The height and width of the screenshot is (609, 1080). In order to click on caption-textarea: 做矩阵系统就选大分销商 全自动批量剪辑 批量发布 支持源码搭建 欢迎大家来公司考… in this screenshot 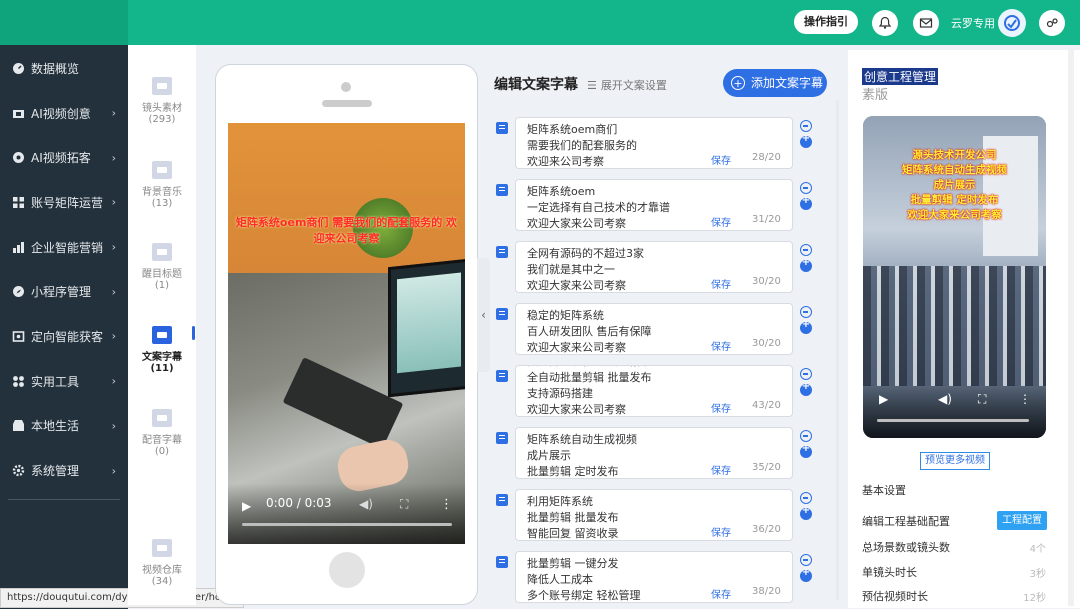, I will do `click(654, 391)`.